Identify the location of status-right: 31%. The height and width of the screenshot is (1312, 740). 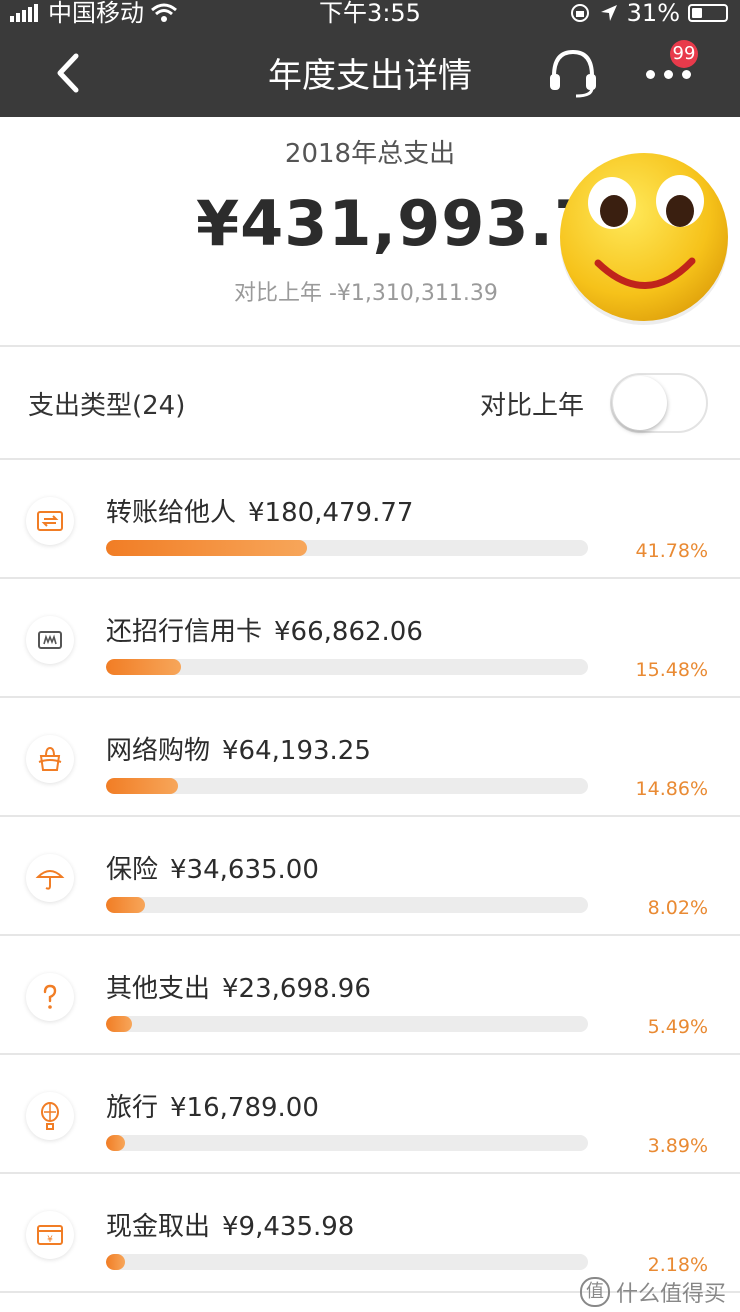
(648, 13).